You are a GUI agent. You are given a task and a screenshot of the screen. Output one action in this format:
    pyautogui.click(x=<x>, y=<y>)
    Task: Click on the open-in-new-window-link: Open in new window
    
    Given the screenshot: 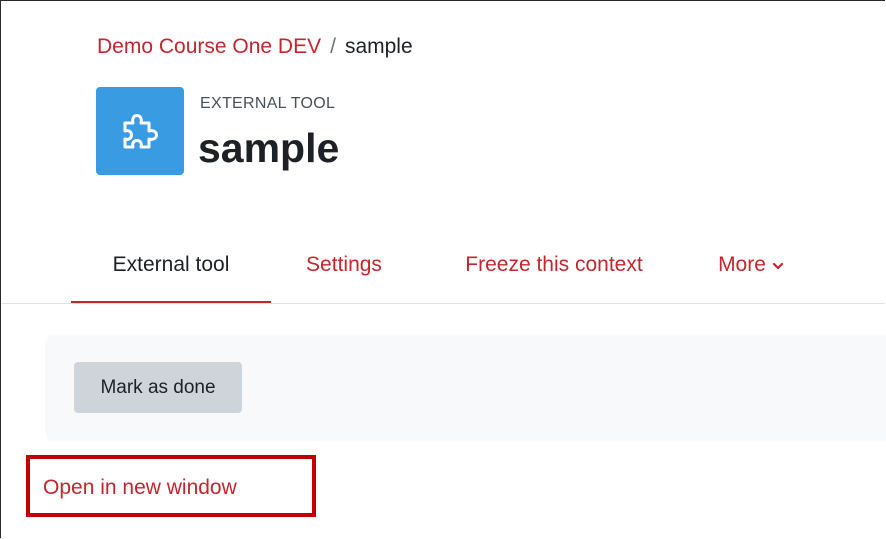 What is the action you would take?
    pyautogui.click(x=140, y=488)
    